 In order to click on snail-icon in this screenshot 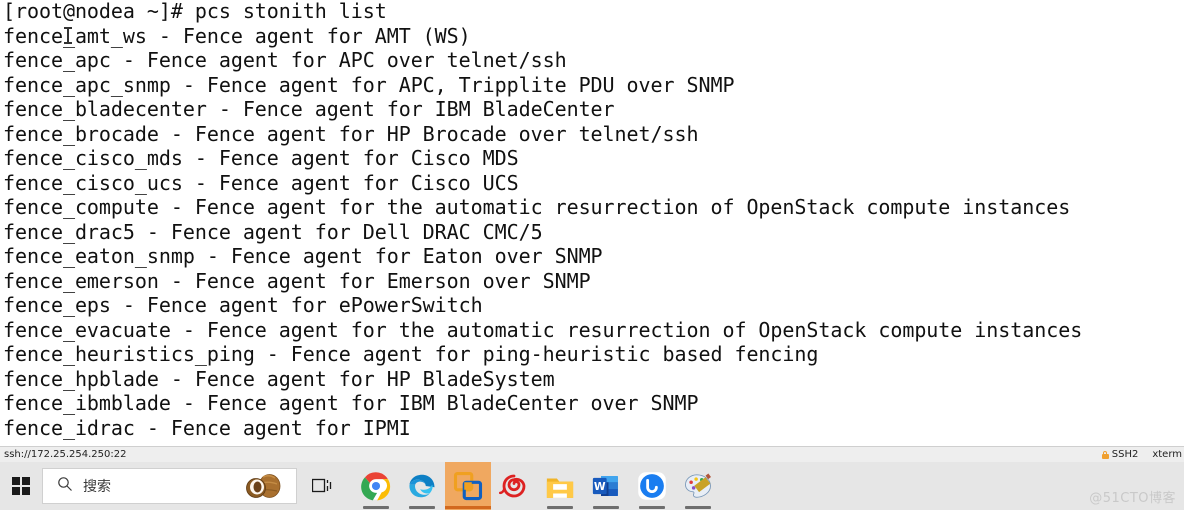, I will do `click(512, 486)`.